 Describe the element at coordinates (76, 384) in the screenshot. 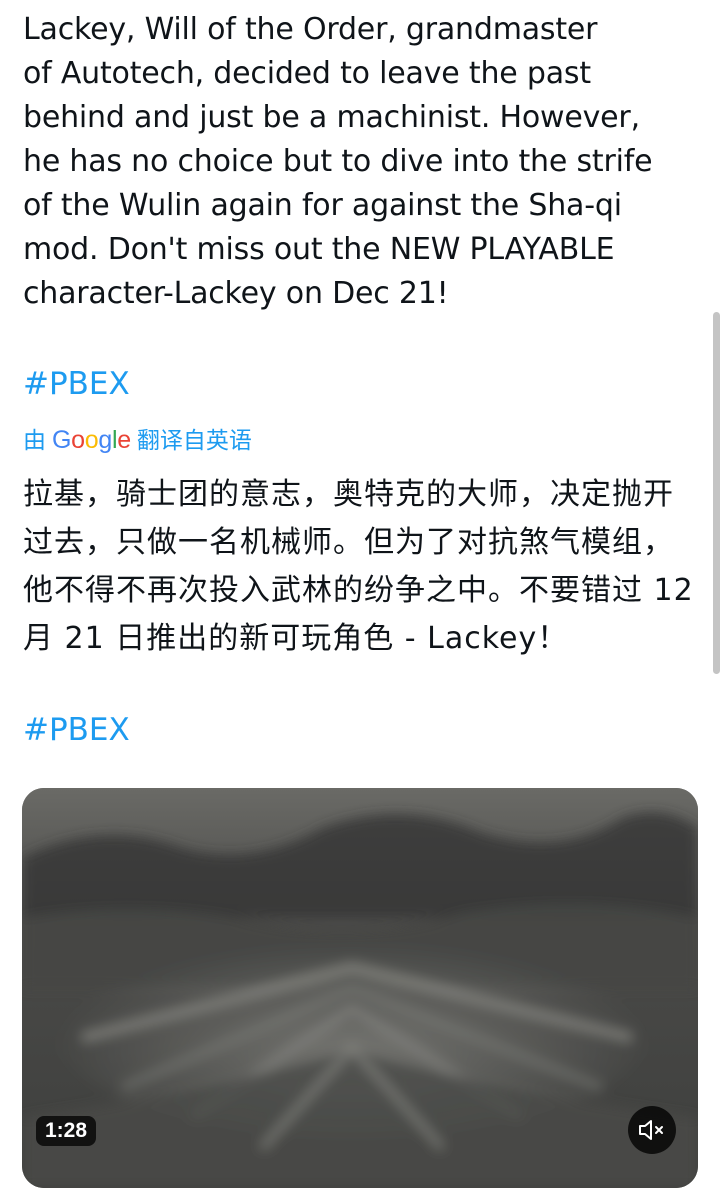

I see `hashtag-link: #PBEX` at that location.